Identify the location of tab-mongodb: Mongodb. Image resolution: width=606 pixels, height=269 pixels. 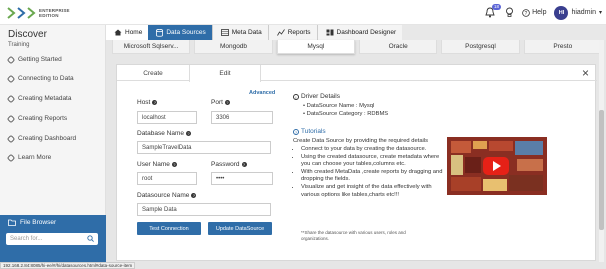
(233, 47).